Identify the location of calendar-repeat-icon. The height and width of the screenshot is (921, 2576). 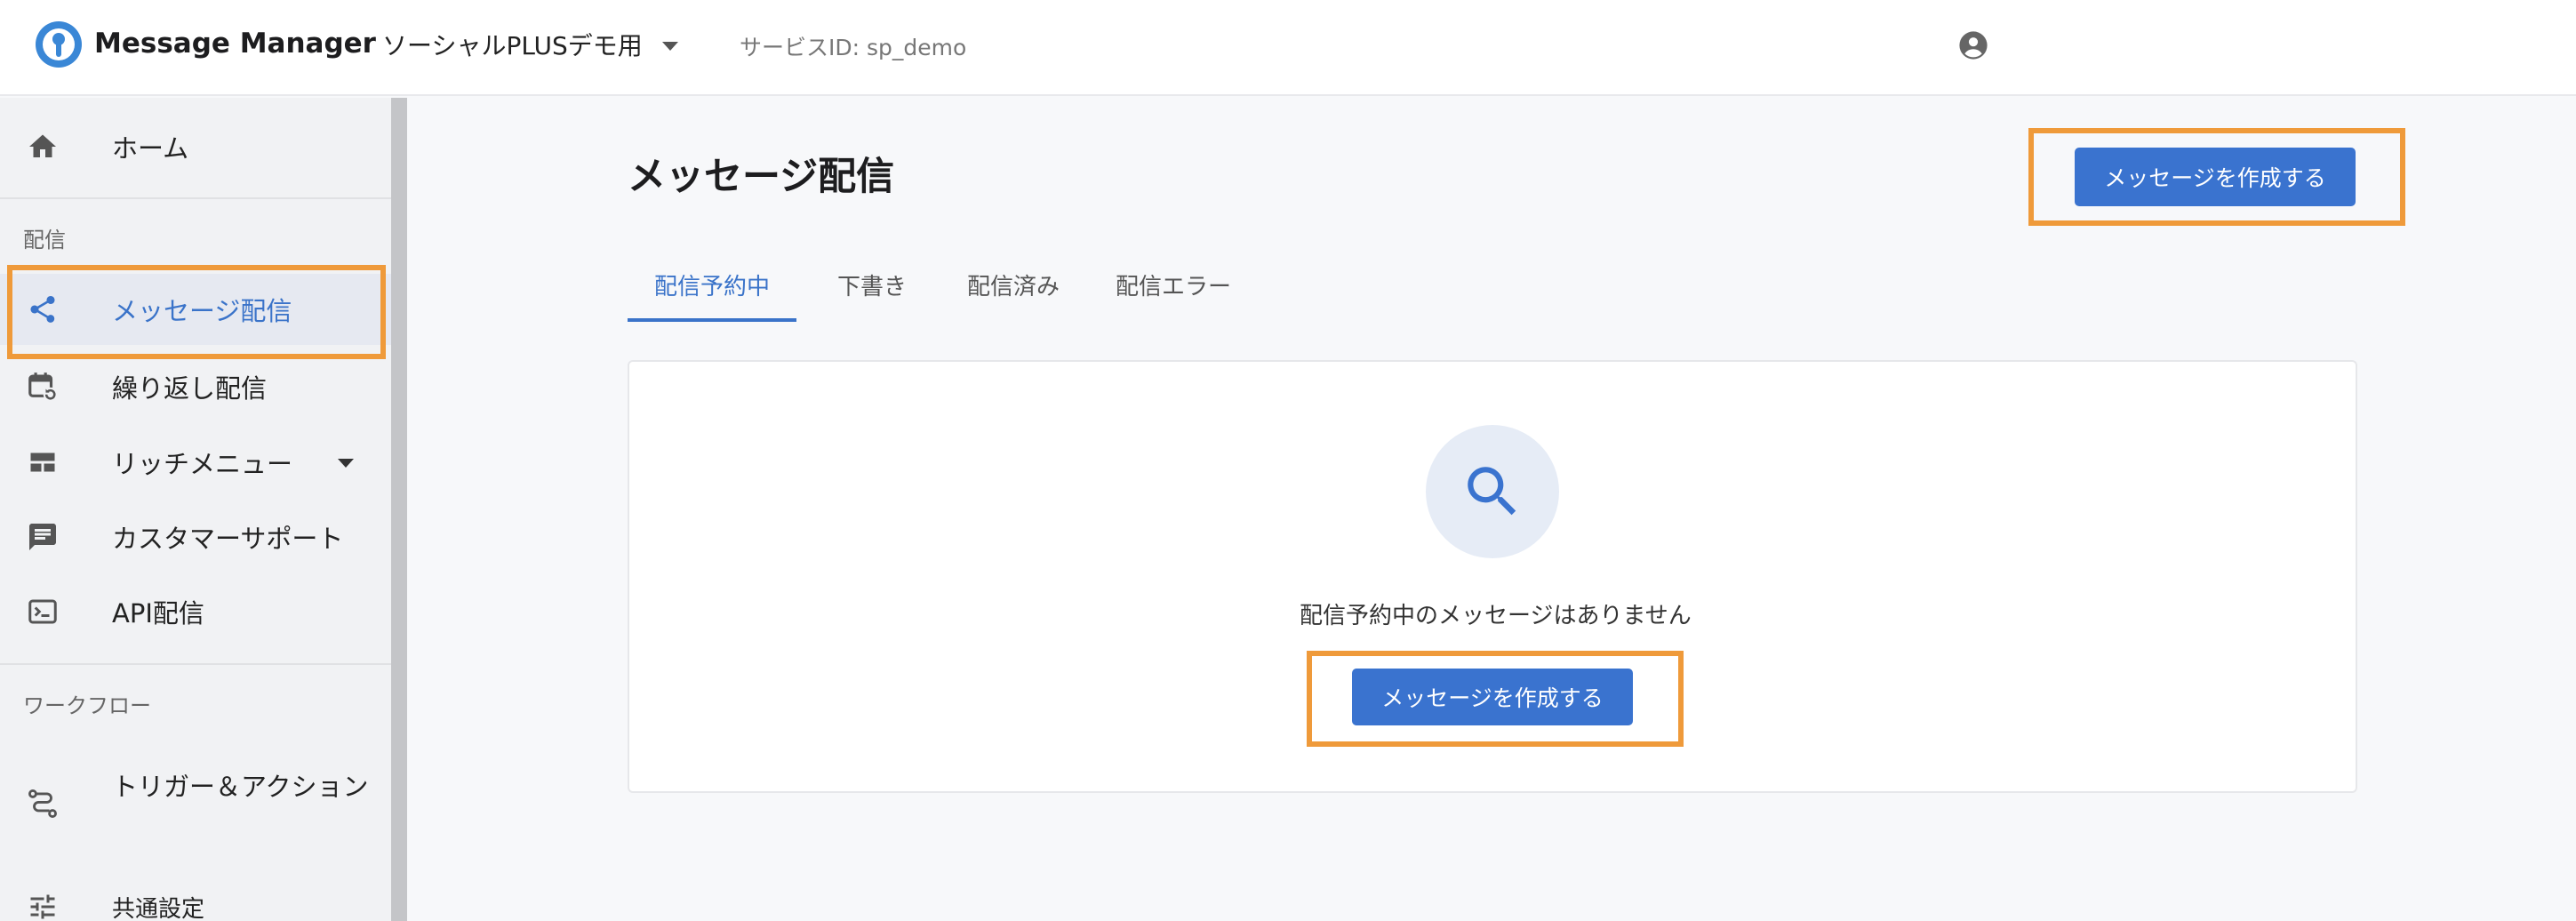
(42, 387).